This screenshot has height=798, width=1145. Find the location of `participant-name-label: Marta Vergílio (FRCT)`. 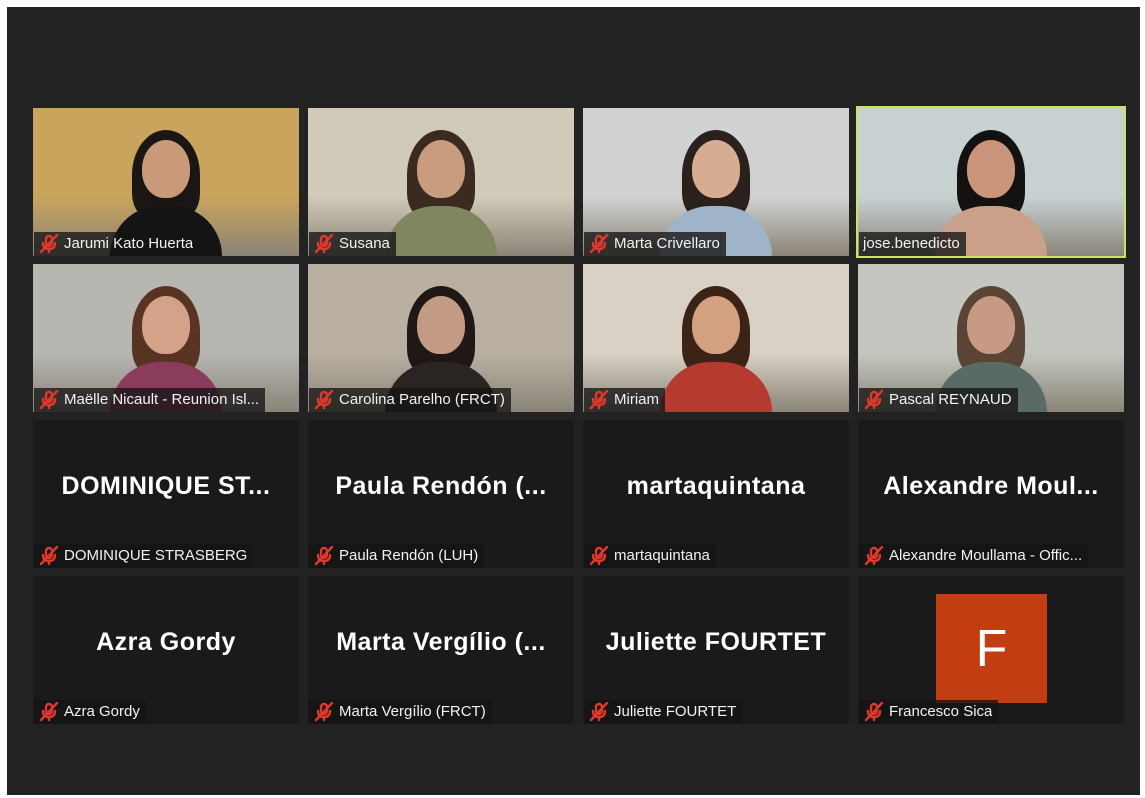

participant-name-label: Marta Vergílio (FRCT) is located at coordinates (400, 712).